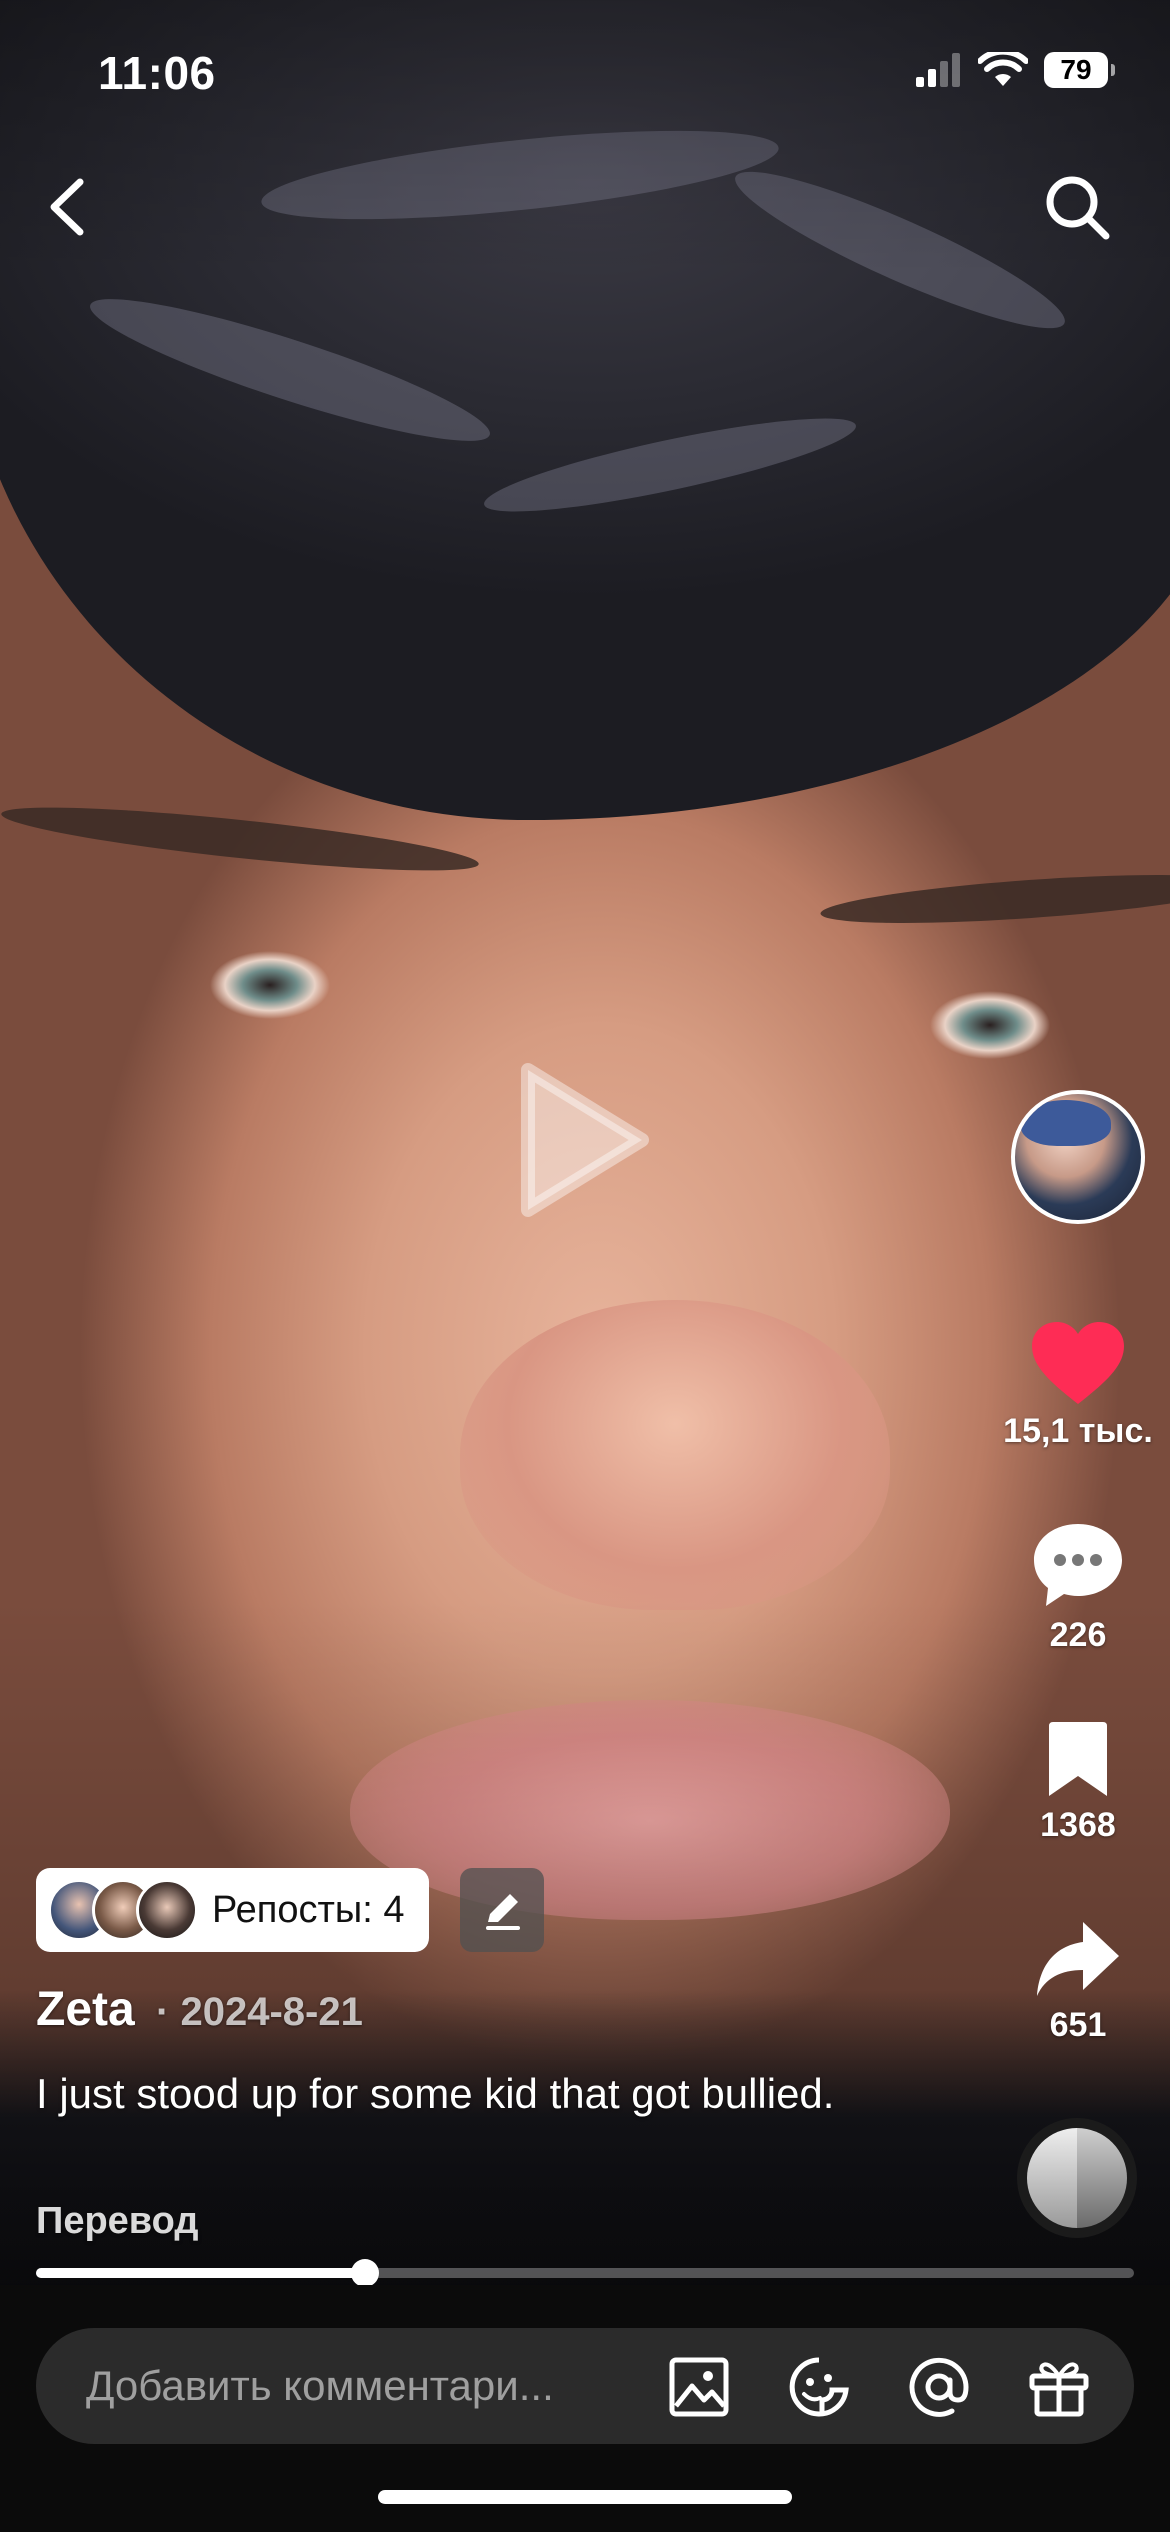 Image resolution: width=1170 pixels, height=2532 pixels. Describe the element at coordinates (1078, 1759) in the screenshot. I see `bookmark-icon` at that location.